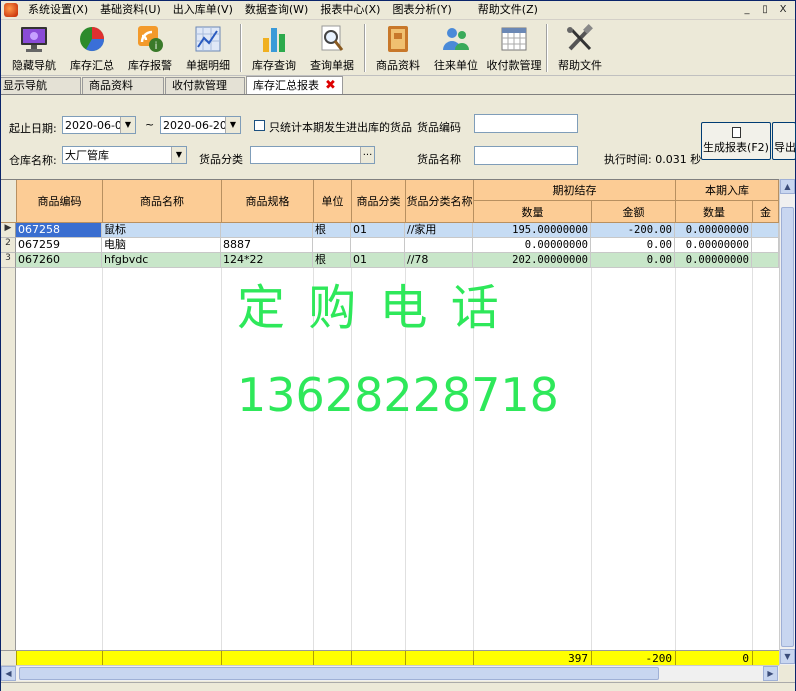 The height and width of the screenshot is (691, 796). Describe the element at coordinates (8, 230) in the screenshot. I see `row-indicator-current: ▶` at that location.